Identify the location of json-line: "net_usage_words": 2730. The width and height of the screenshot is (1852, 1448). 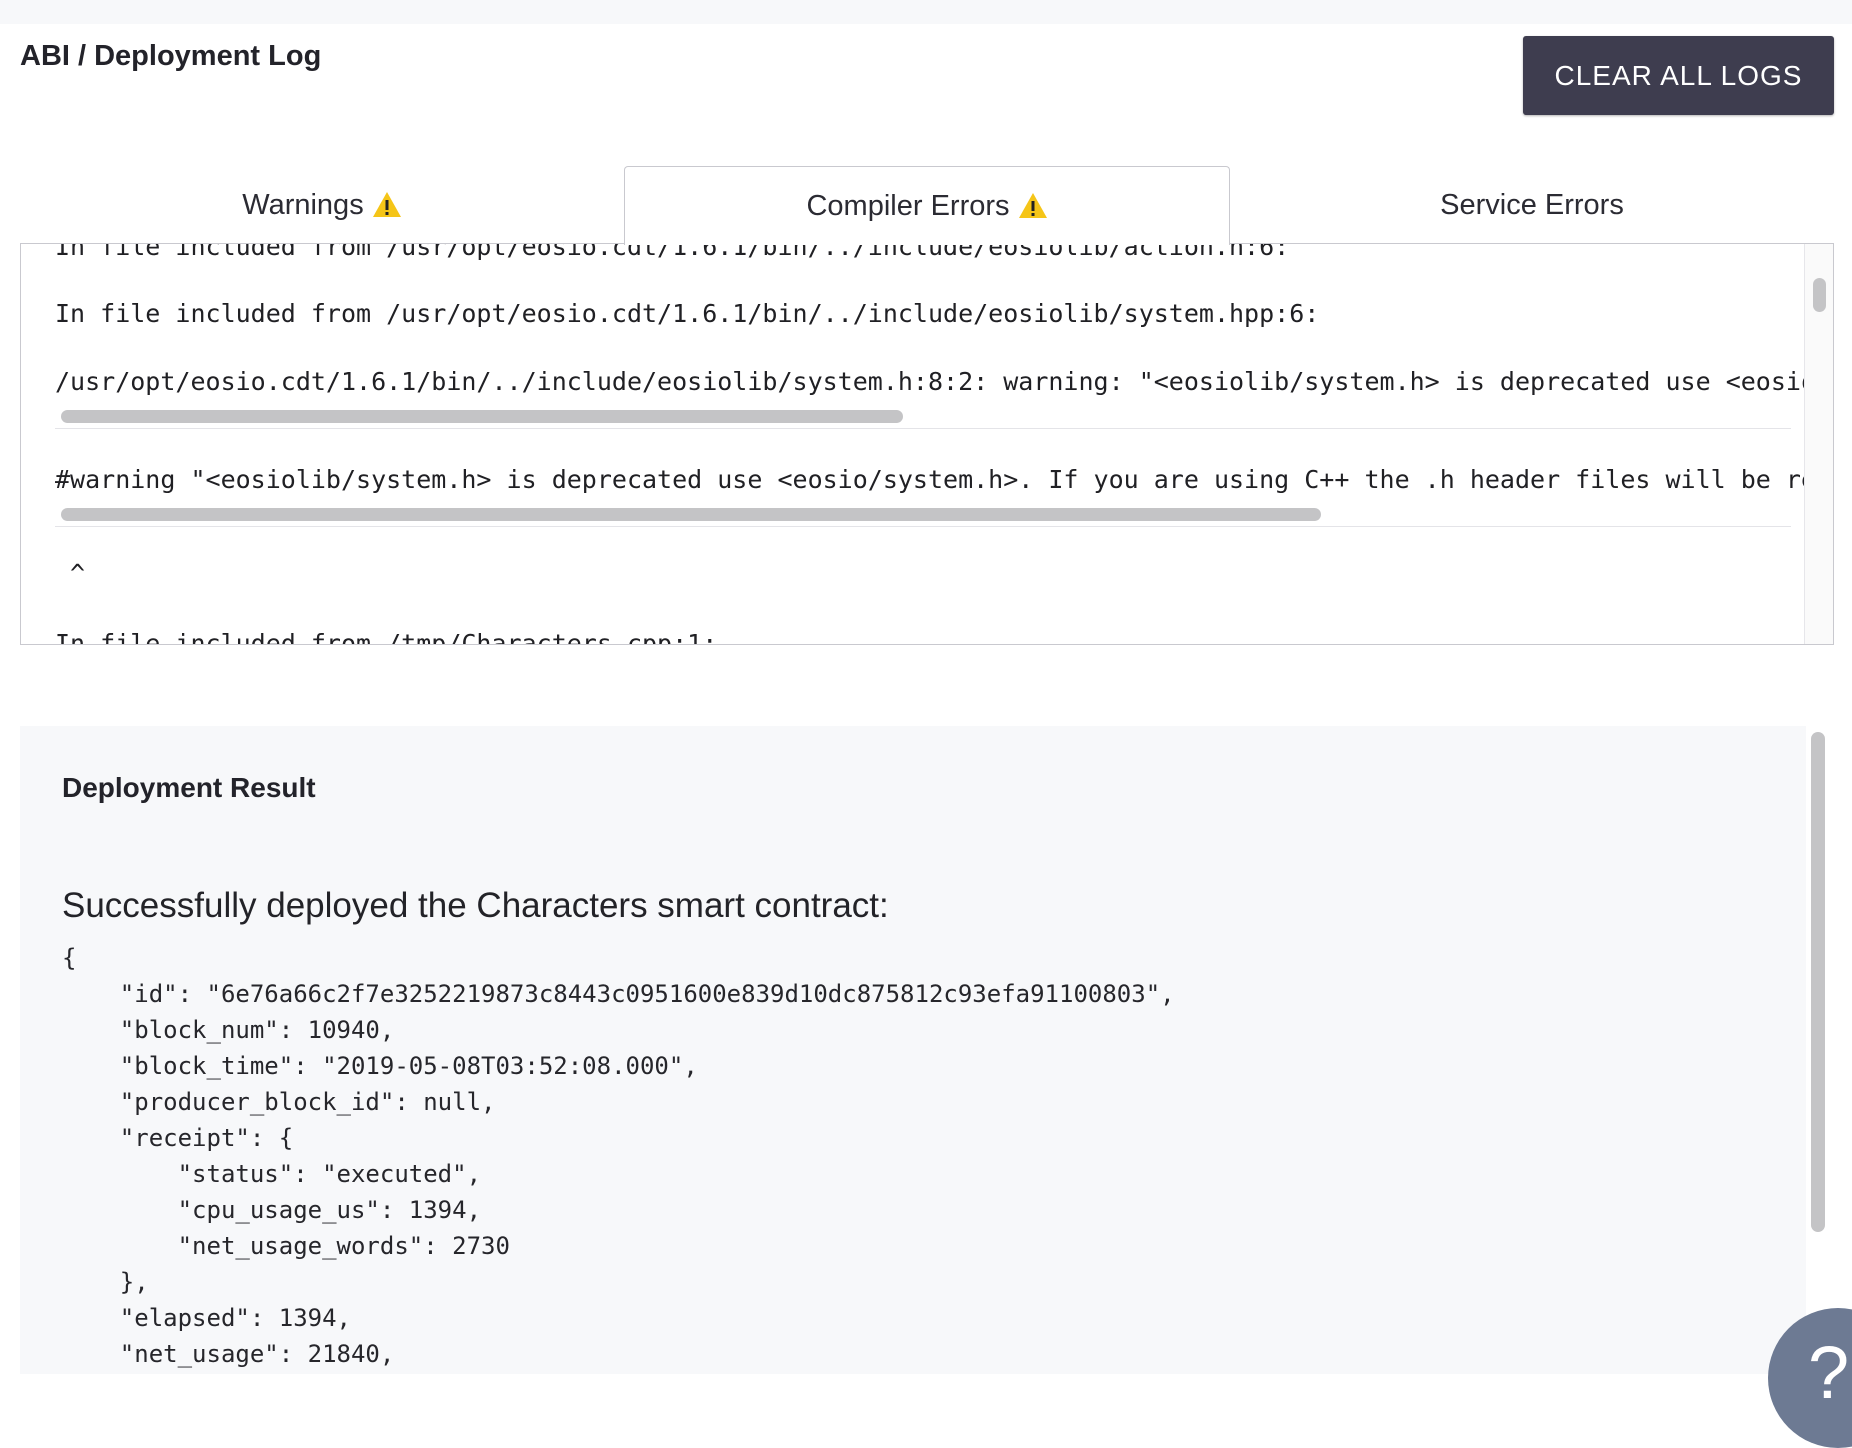
(286, 1246).